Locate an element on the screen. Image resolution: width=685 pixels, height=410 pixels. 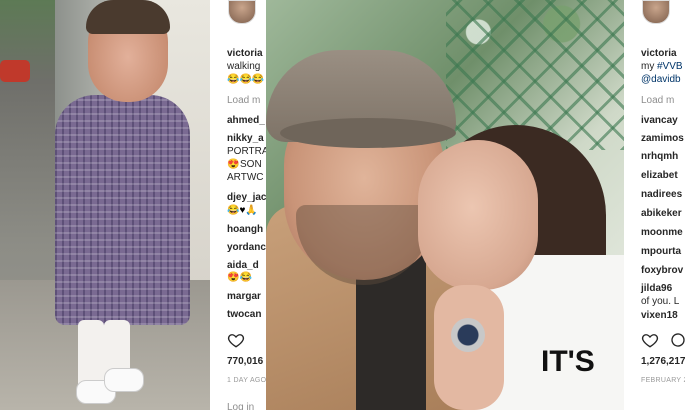
right-shoe is located at coordinates (124, 380).